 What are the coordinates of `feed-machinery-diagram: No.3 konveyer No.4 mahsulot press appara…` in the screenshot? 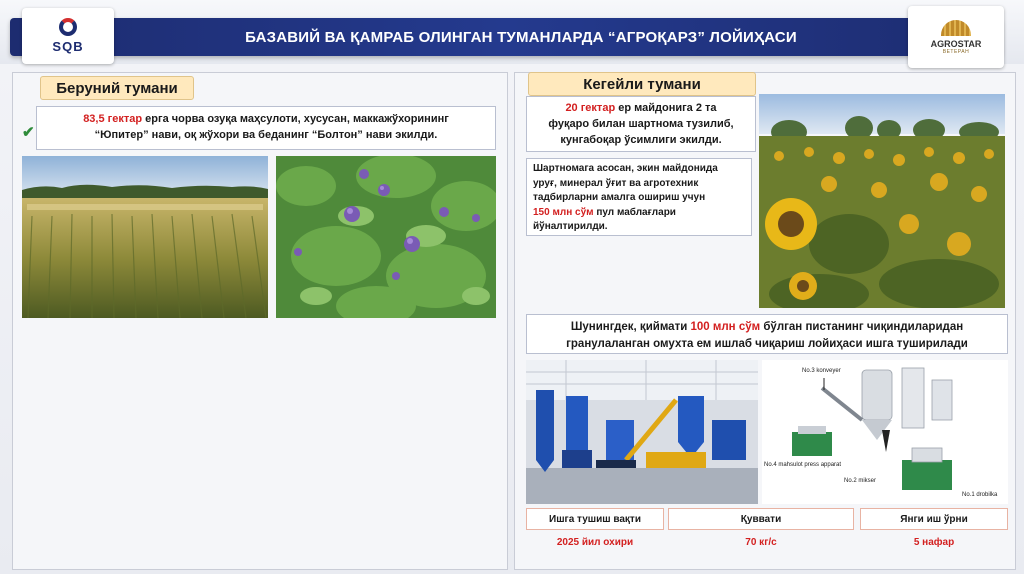 It's located at (885, 432).